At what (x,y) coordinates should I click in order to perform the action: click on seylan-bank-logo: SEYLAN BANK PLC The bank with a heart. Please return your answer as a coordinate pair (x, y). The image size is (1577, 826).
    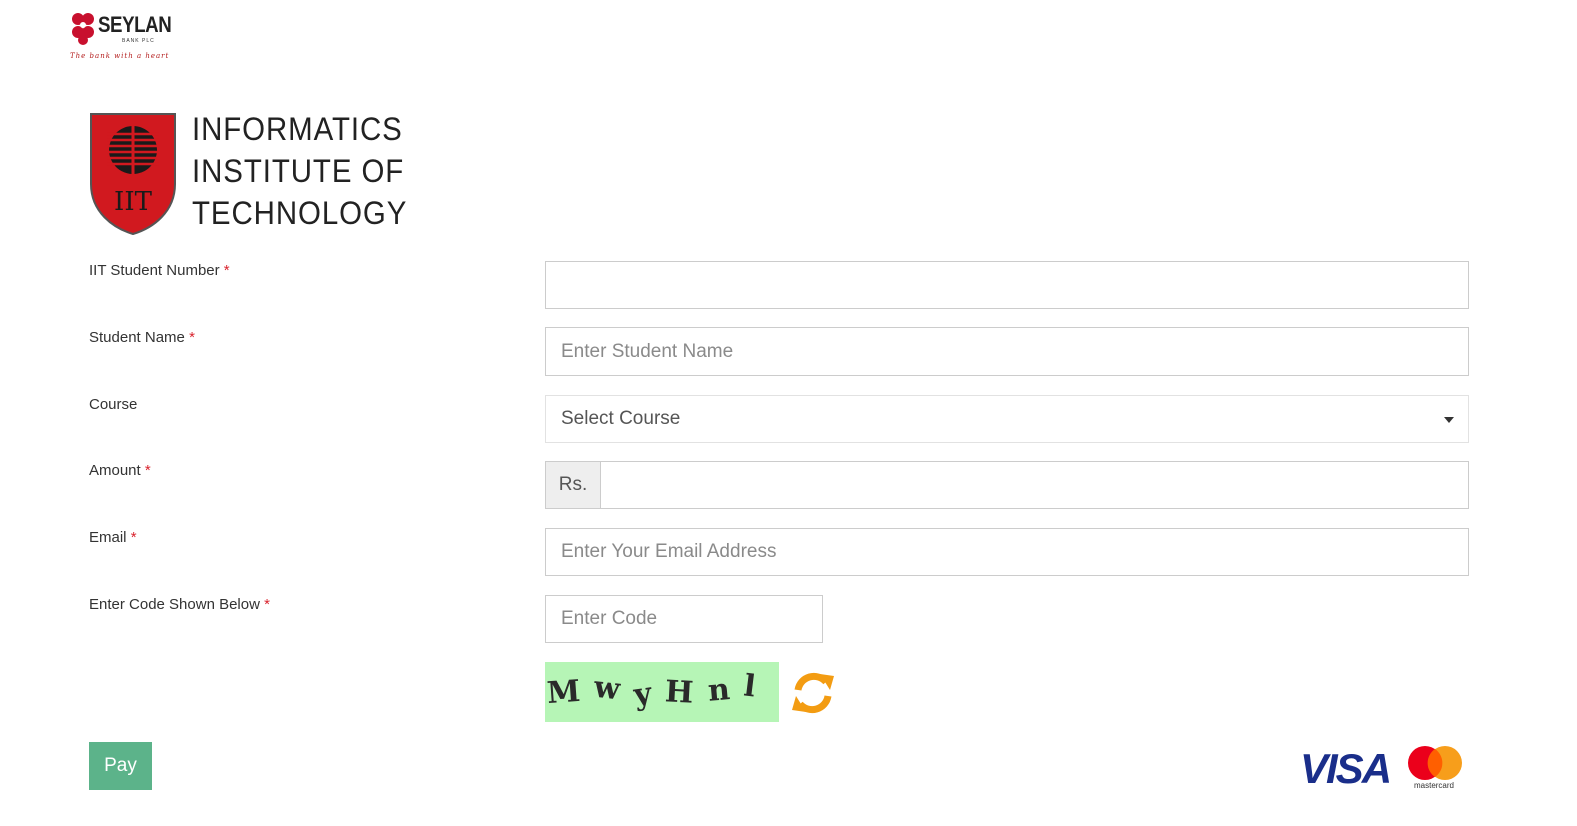
    Looking at the image, I should click on (125, 38).